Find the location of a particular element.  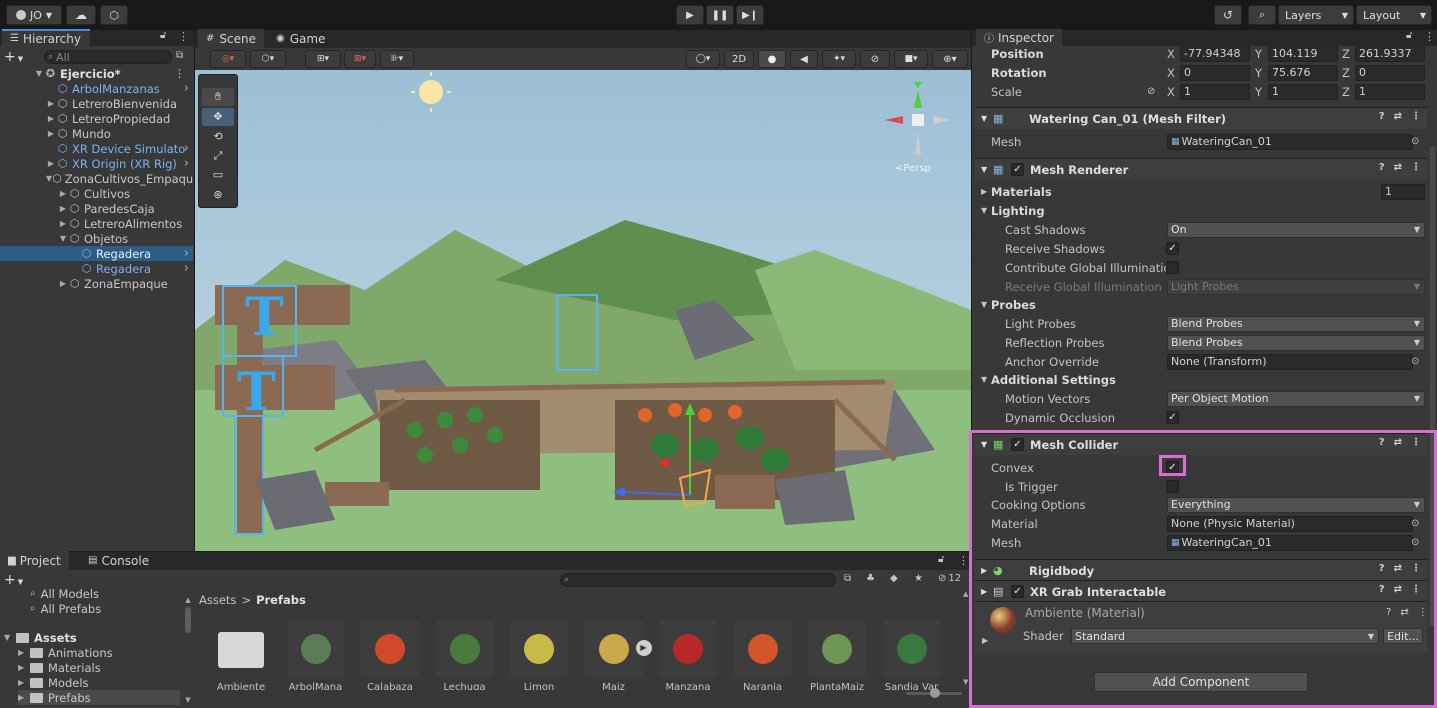

hierarchy-item: ▶ ⬡ Mundo is located at coordinates (96, 133).